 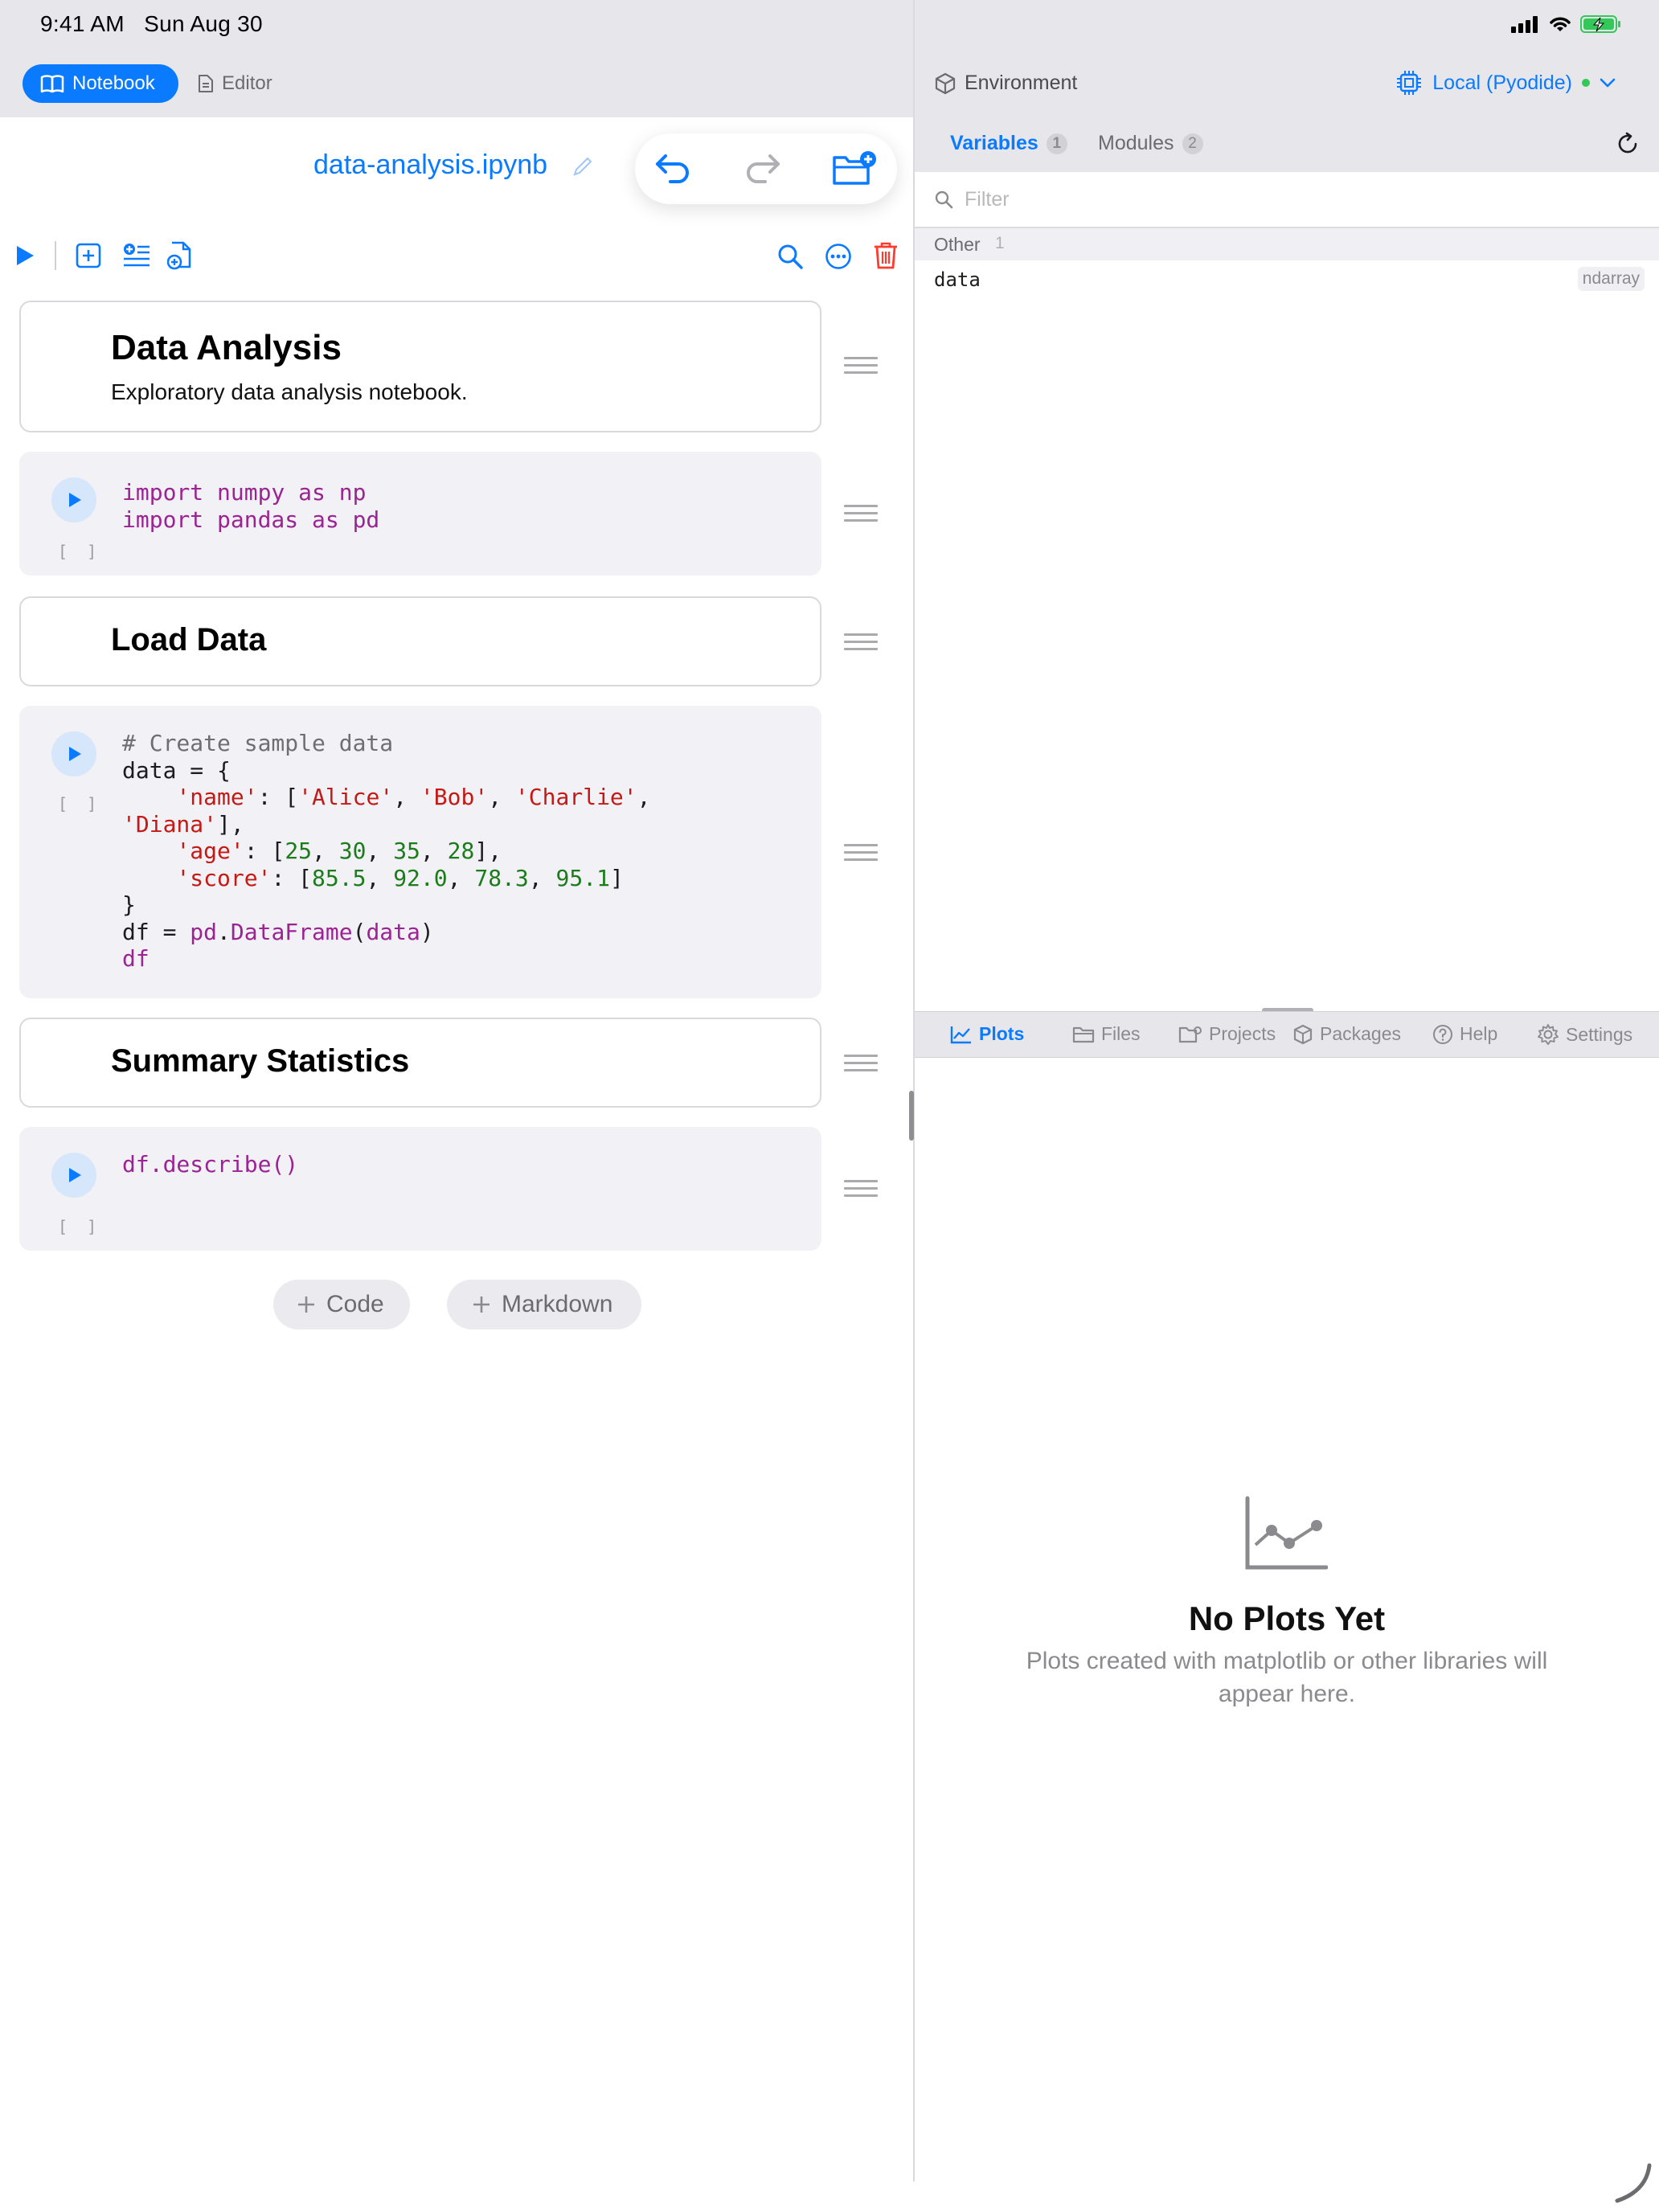 I want to click on tab-help: Help, so click(x=1464, y=1034).